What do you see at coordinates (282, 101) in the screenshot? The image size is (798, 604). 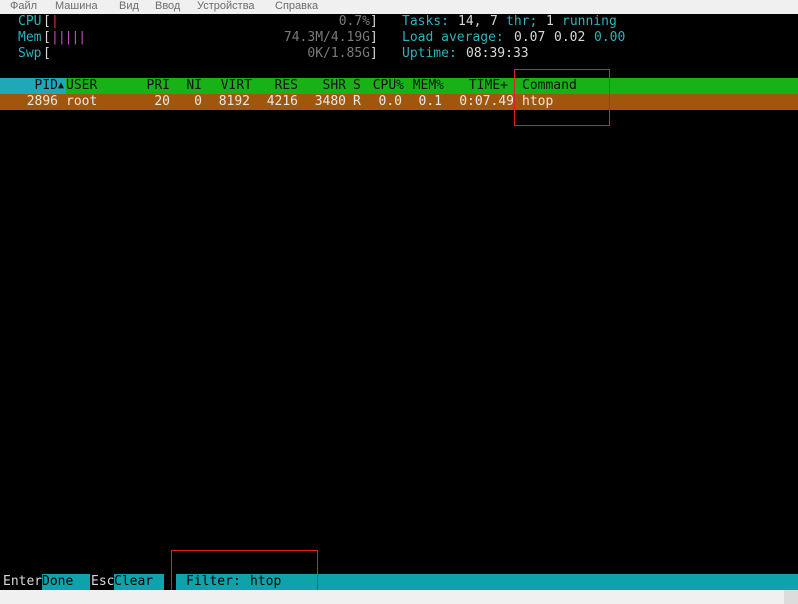 I see `row-res: 4216` at bounding box center [282, 101].